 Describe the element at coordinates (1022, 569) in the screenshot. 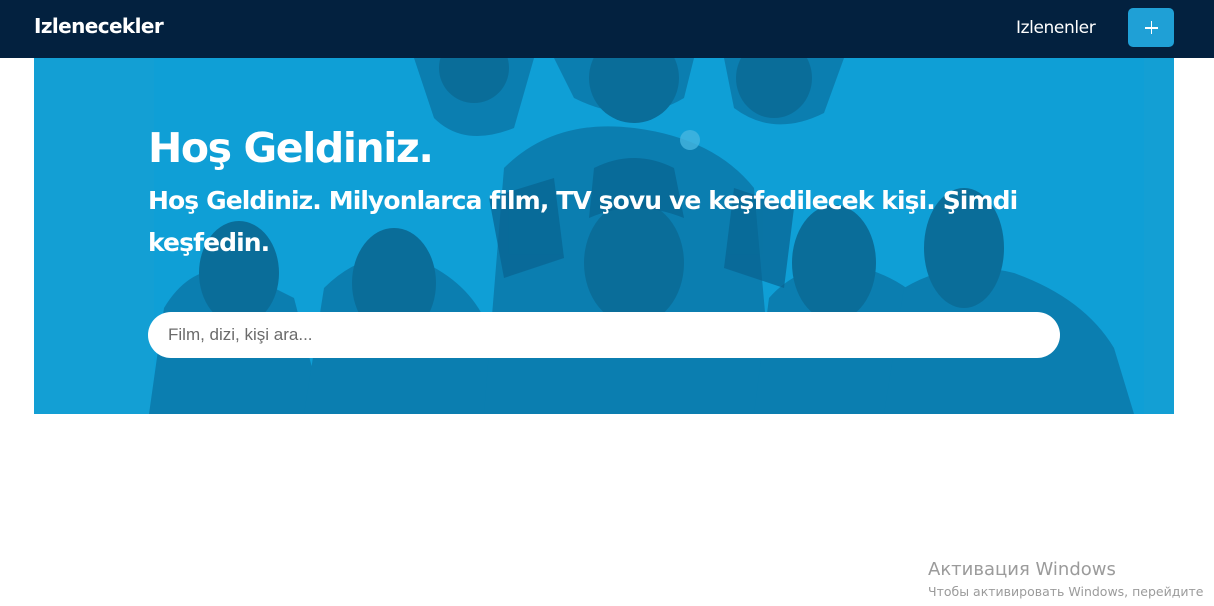

I see `windows-activation-title: Активация Windows` at that location.